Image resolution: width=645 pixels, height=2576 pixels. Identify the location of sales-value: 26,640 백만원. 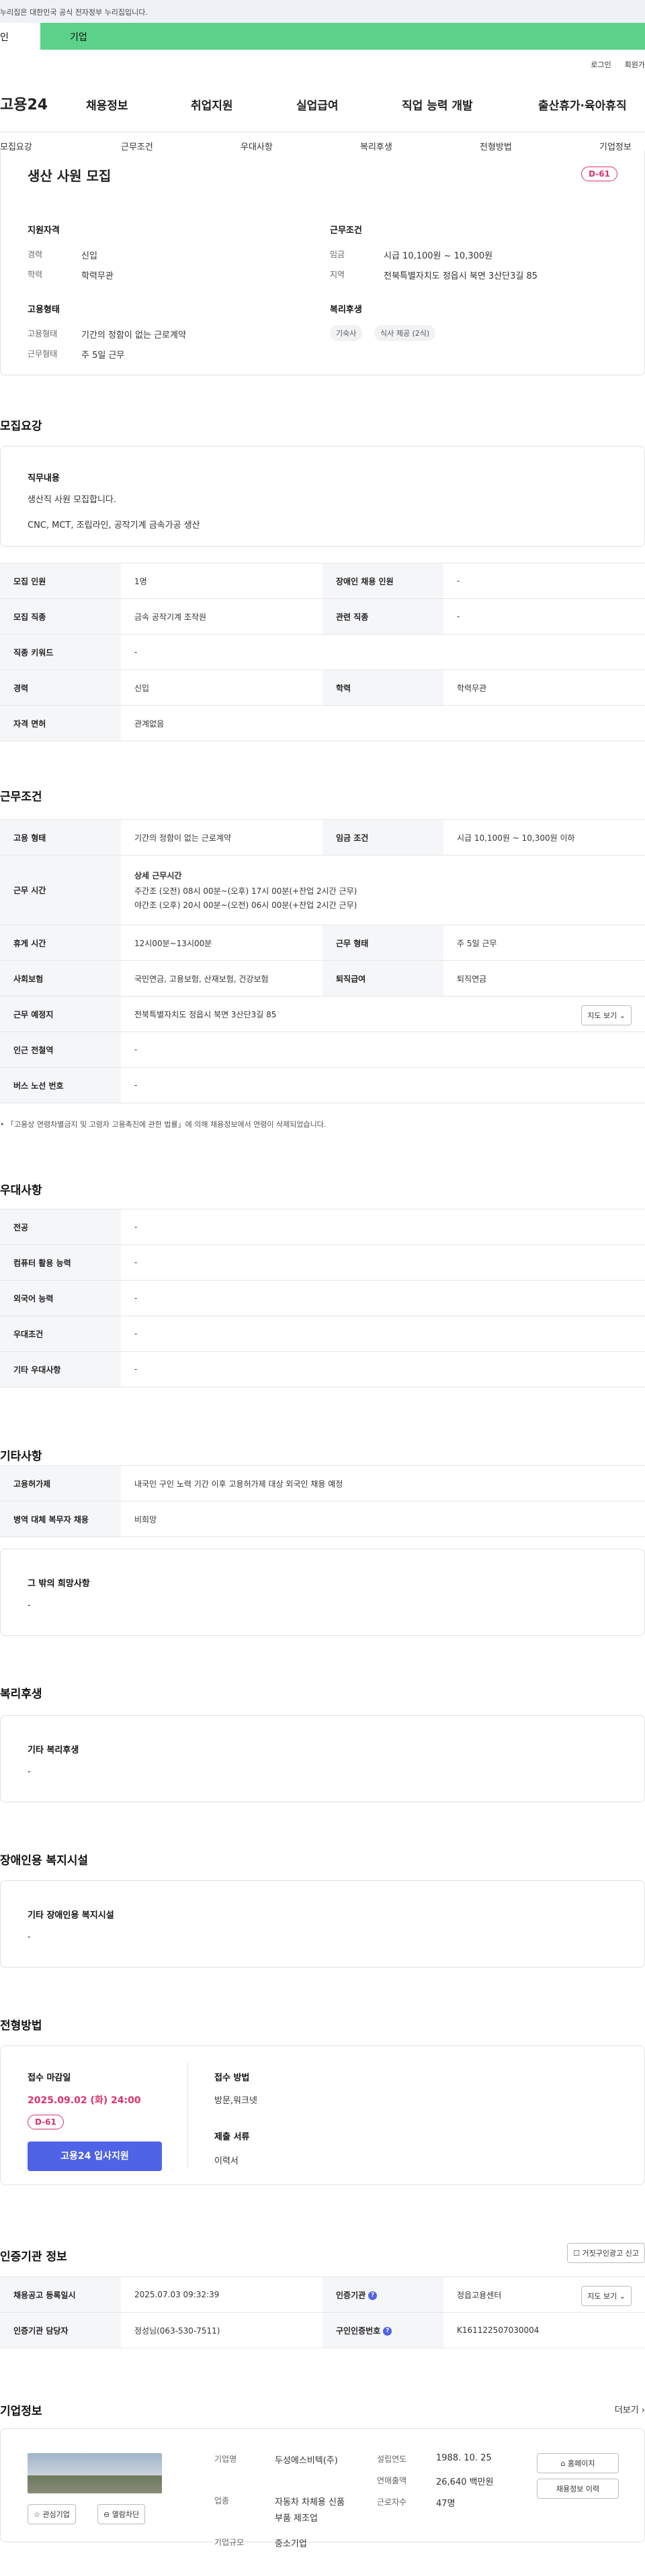
(465, 2482).